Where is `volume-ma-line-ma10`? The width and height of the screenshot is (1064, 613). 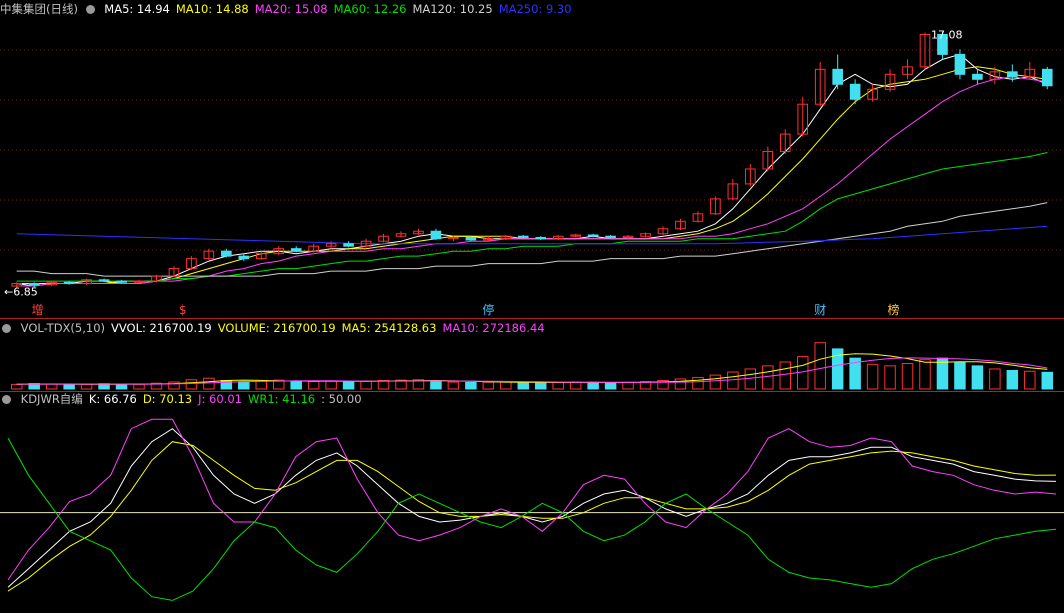
volume-ma-line-ma10 is located at coordinates (532, 371).